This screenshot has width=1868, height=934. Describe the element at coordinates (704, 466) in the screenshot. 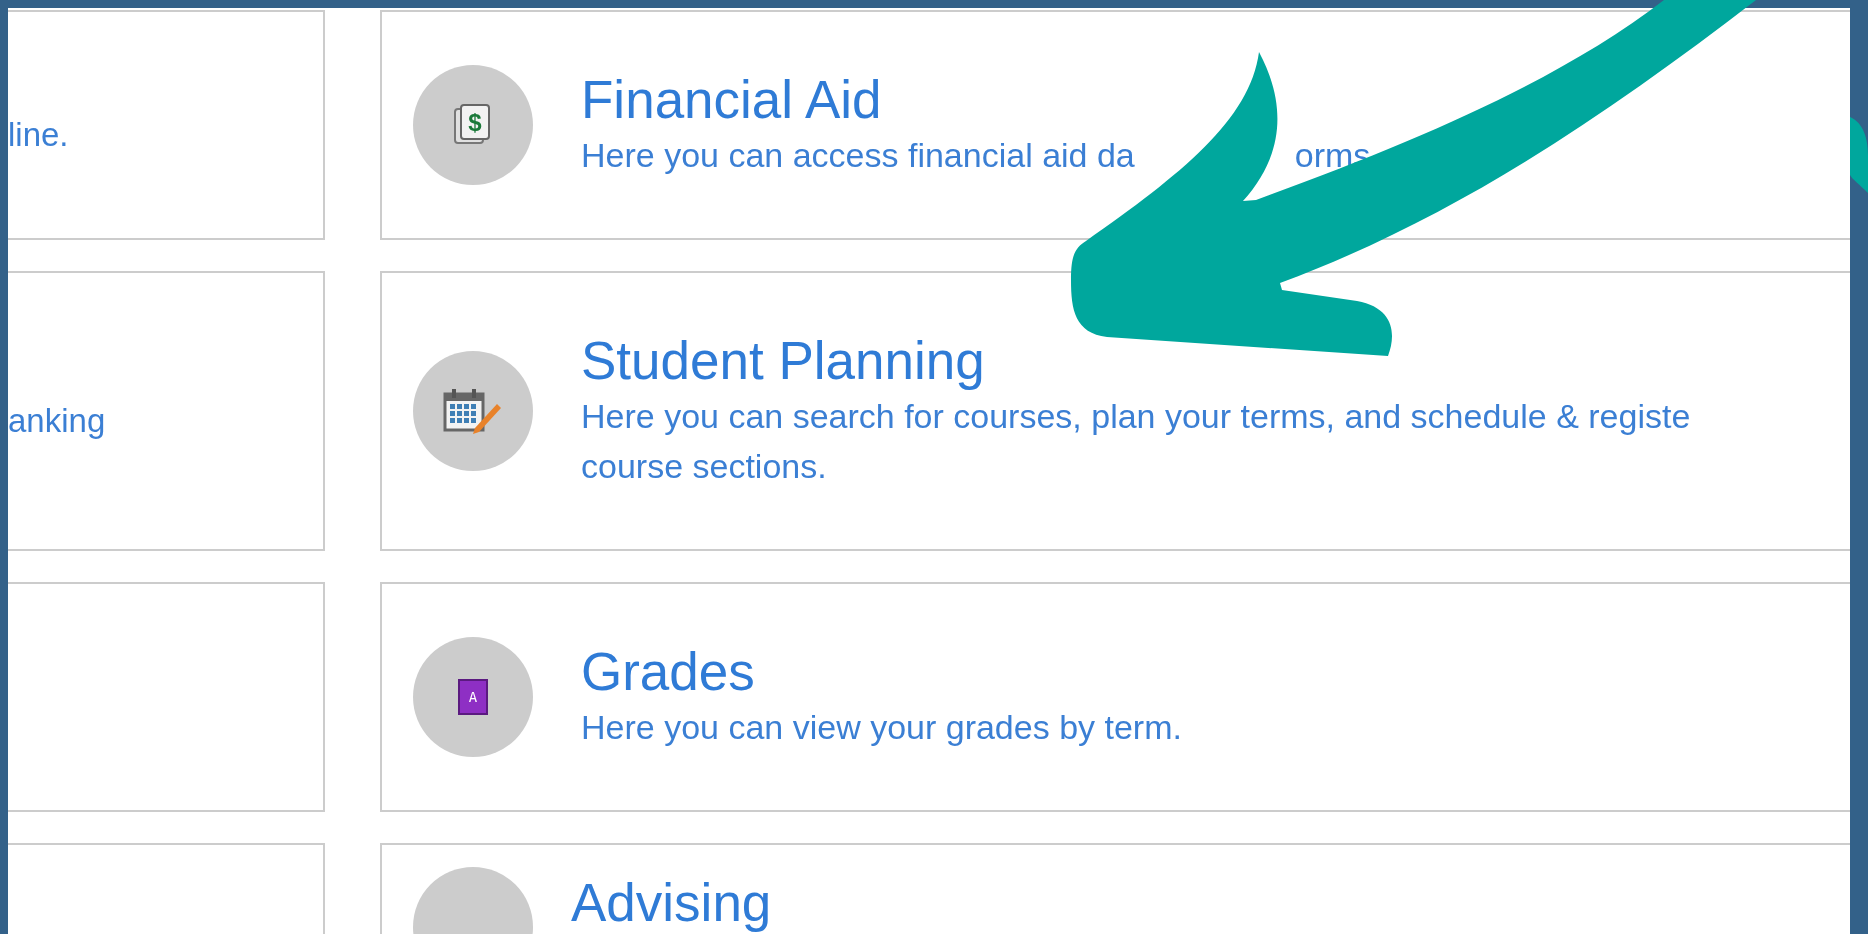

I see `card-description: course sections.` at that location.